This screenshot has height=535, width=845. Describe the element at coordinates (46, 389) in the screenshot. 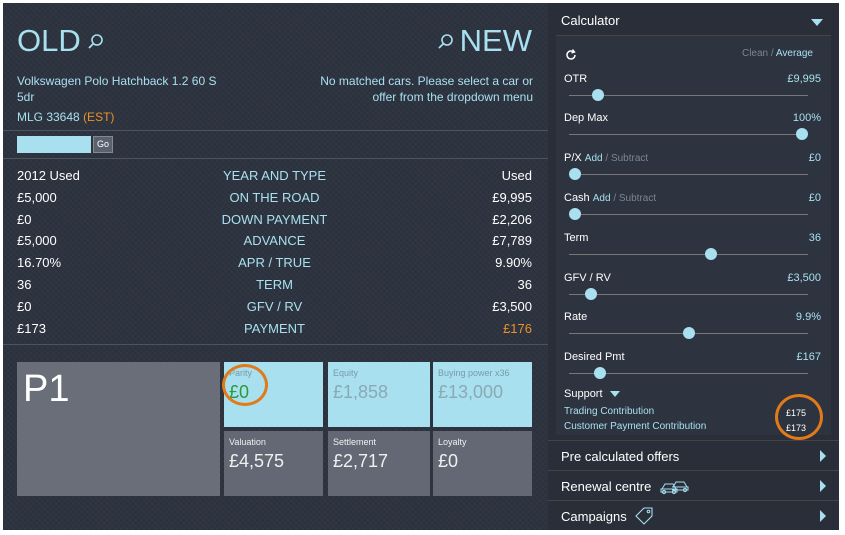

I see `p1-label: P1` at that location.